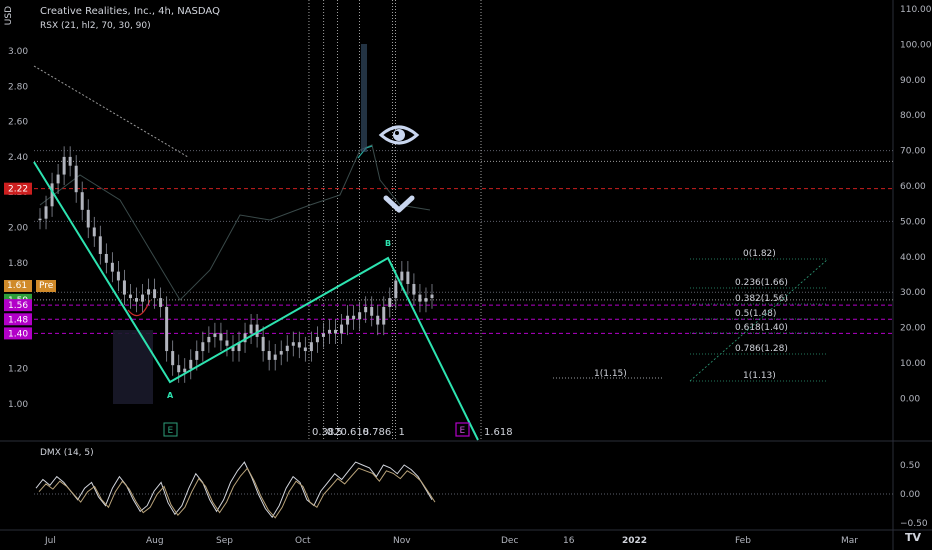  Describe the element at coordinates (913, 187) in the screenshot. I see `rsx-tick-label: 60.00` at that location.